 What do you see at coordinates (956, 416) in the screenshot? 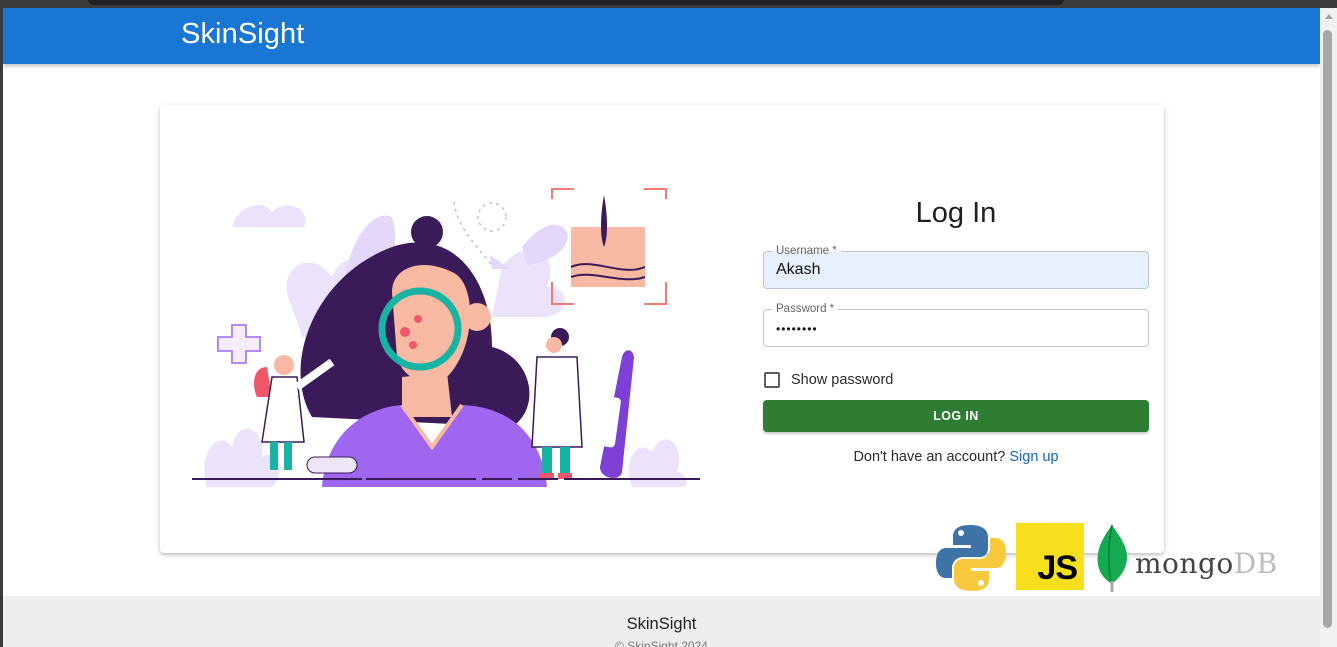
I see `login-button: LOG IN` at bounding box center [956, 416].